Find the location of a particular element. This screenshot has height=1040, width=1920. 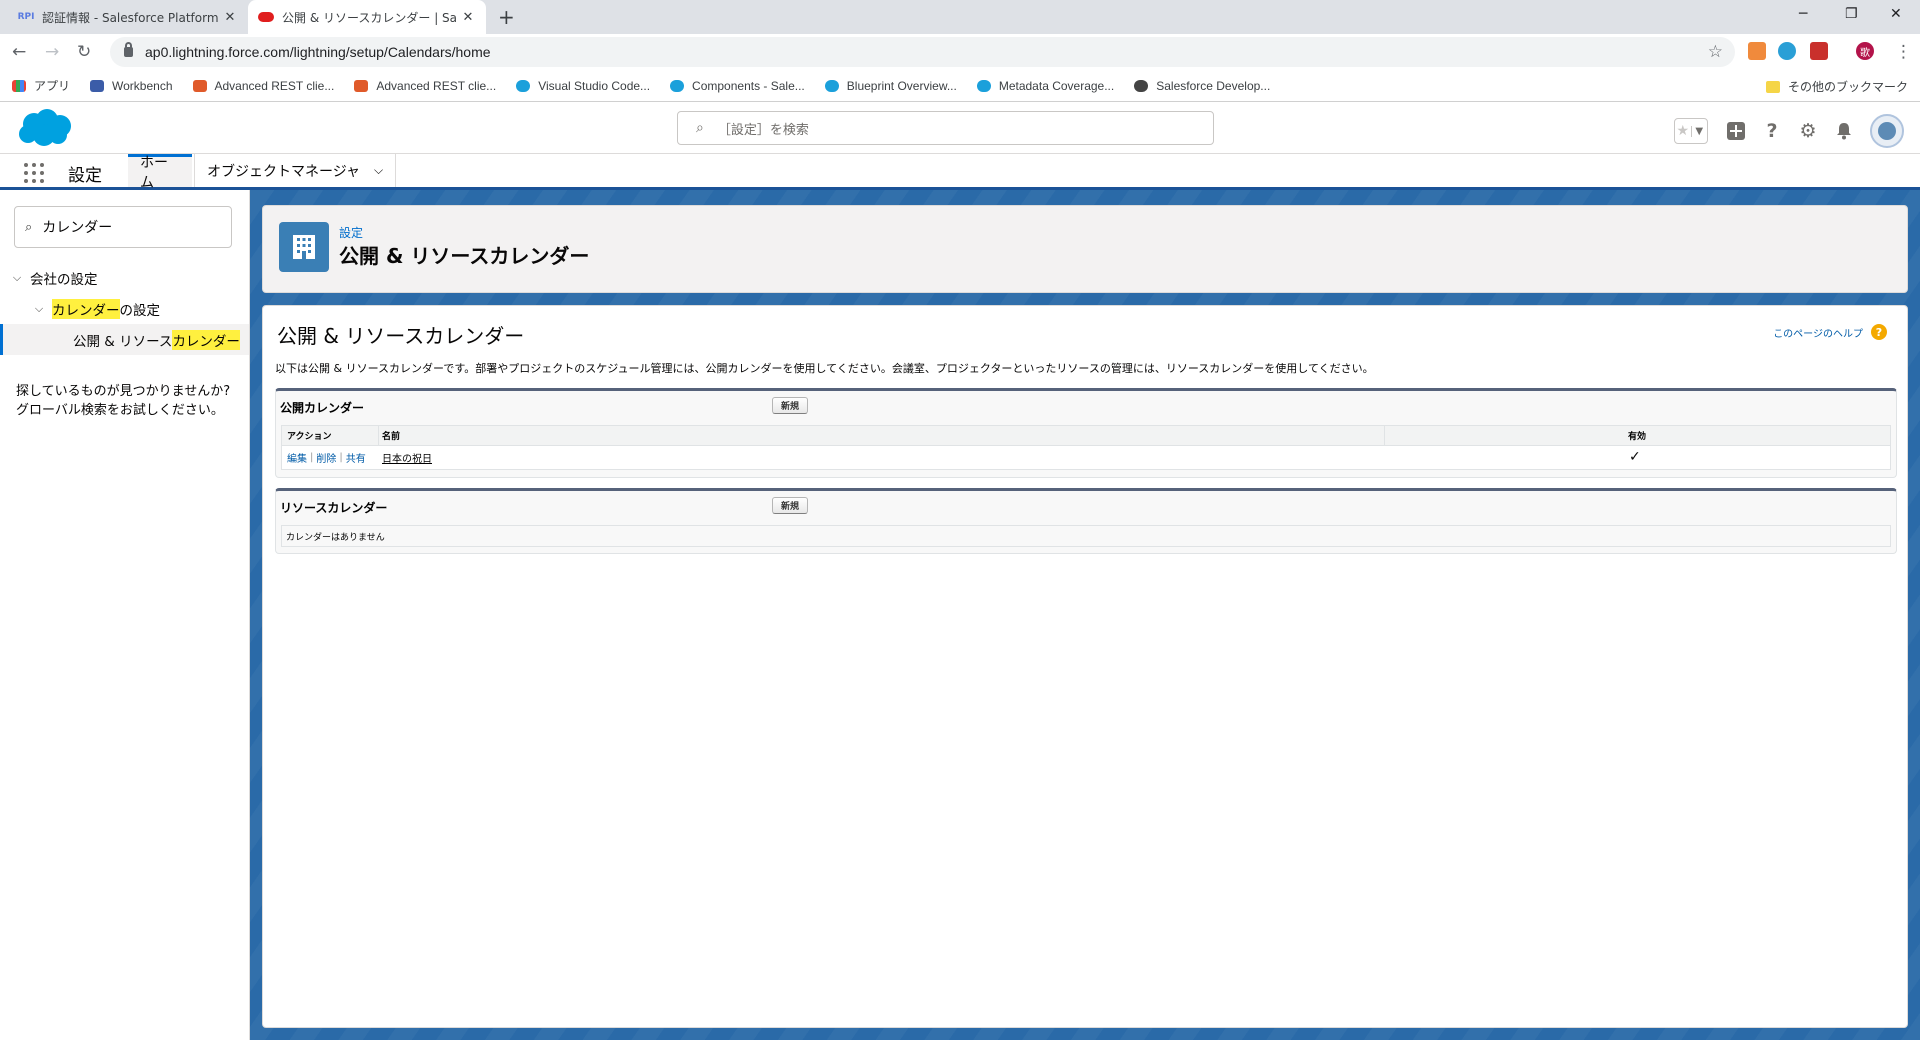

browser-tab-2: 公開 & リソースカレンダー | Salesforc ✕ is located at coordinates (367, 17).